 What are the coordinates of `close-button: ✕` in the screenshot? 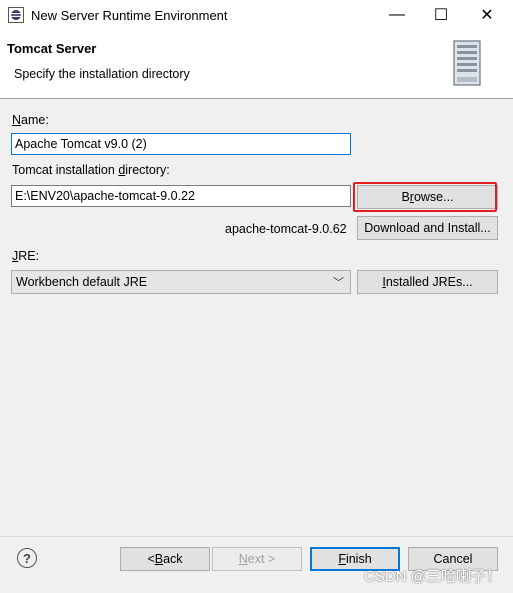 It's located at (487, 15).